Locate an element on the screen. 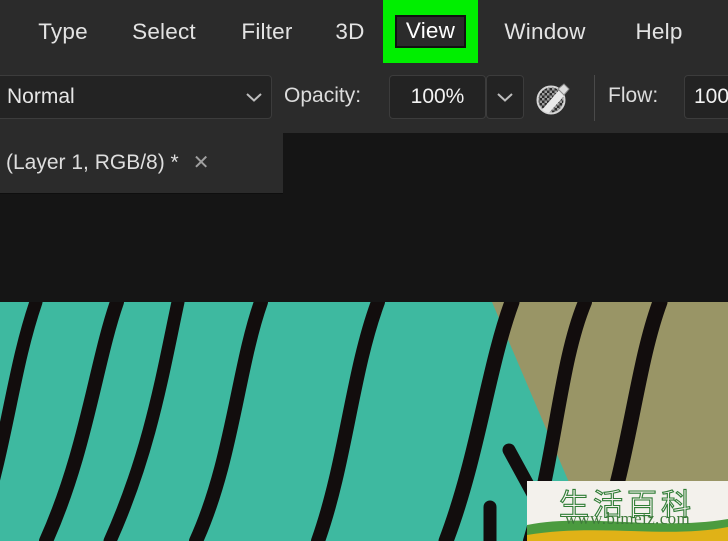 The image size is (728, 541). opacity-dropdown-button is located at coordinates (505, 97).